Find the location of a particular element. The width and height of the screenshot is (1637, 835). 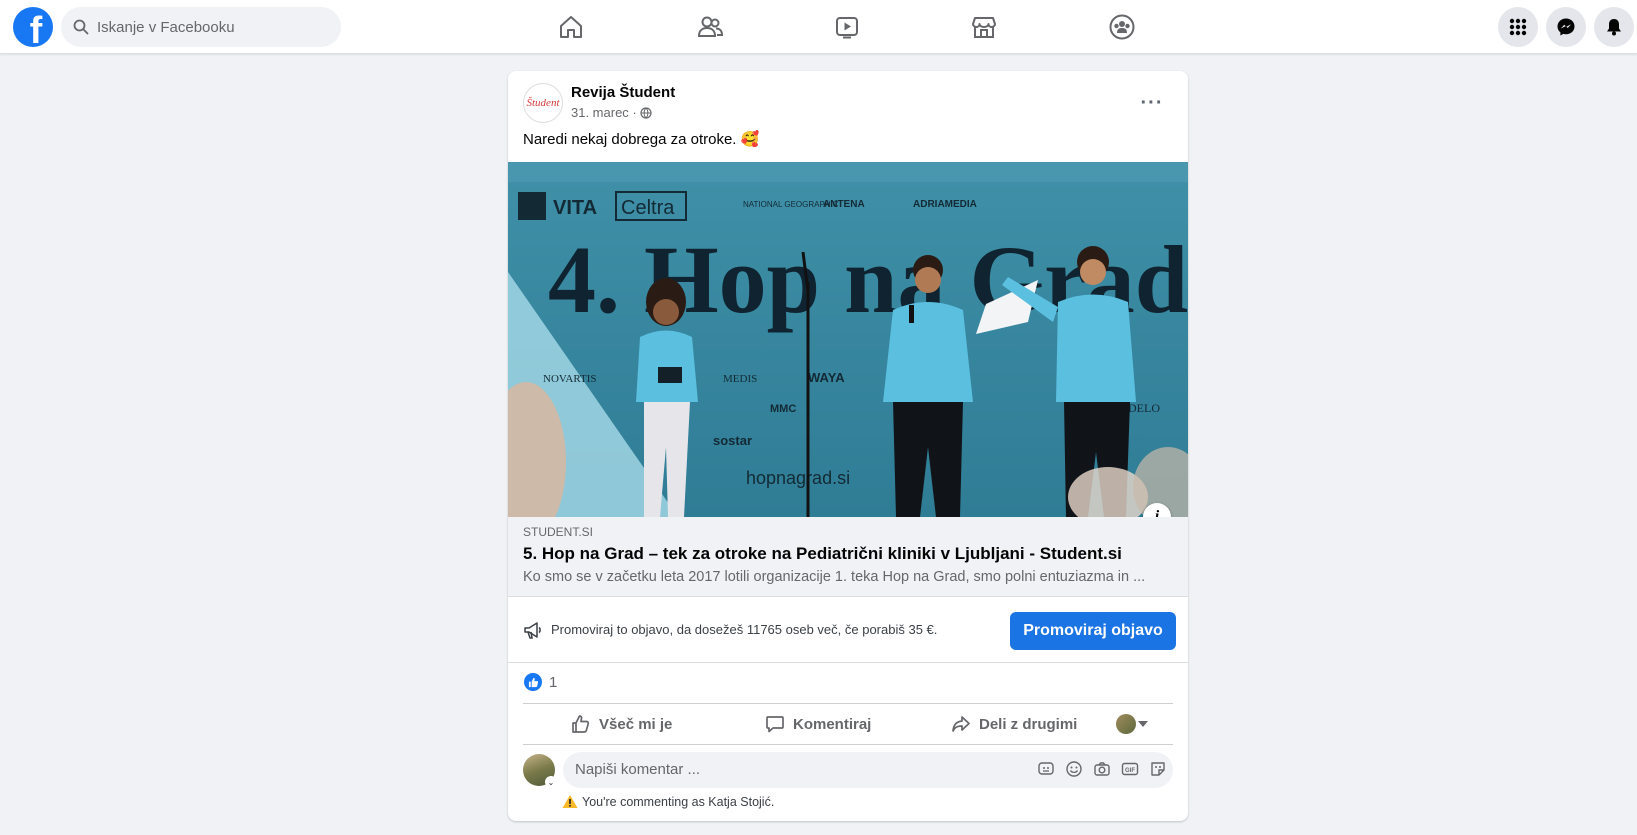

sponsor-logo-text: DELO is located at coordinates (1144, 408).